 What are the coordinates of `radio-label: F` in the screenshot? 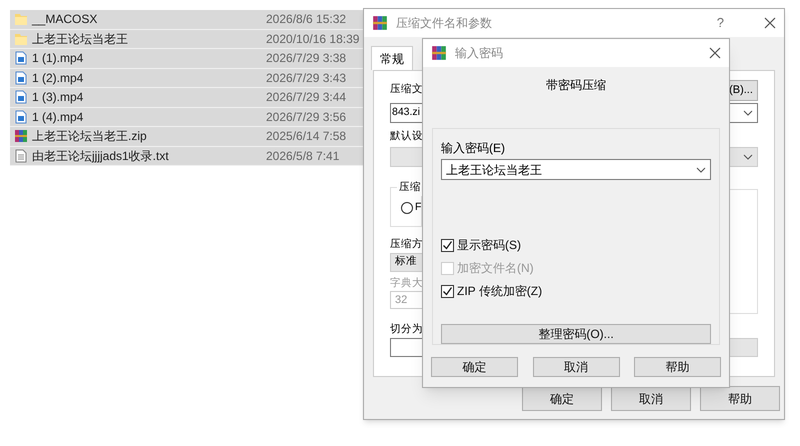 It's located at (418, 207).